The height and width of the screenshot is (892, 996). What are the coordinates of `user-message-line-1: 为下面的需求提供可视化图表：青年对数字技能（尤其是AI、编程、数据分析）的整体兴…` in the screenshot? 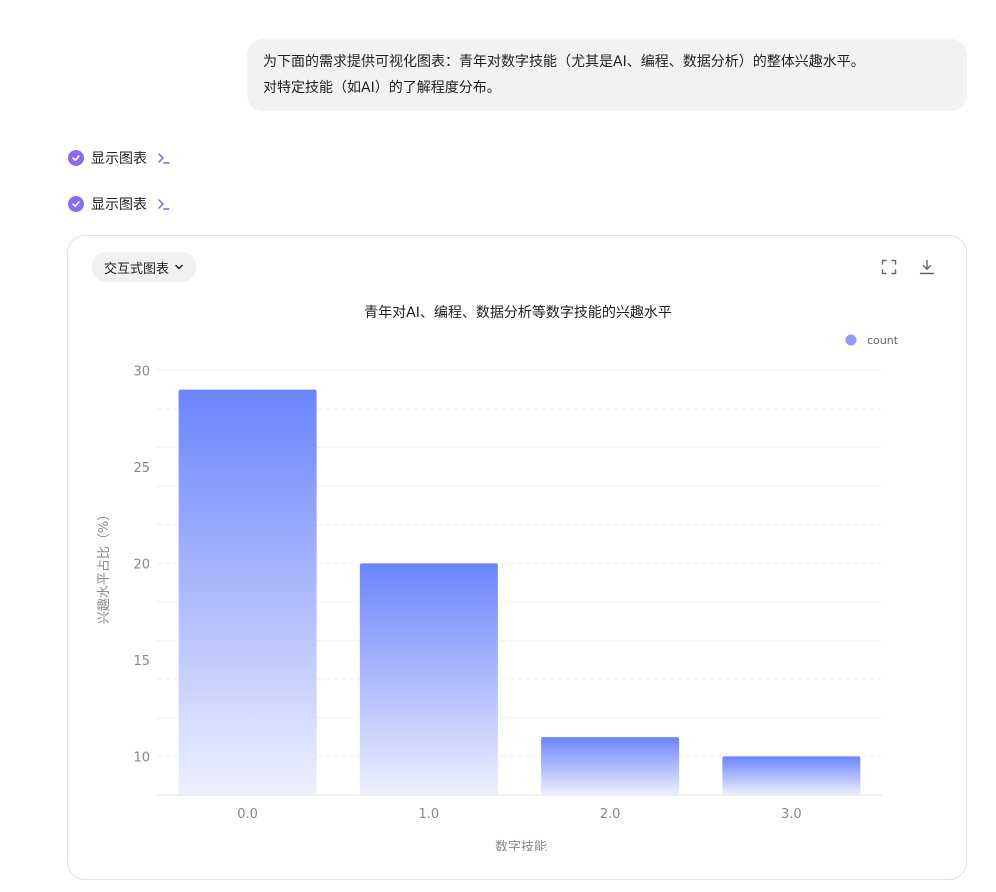 It's located at (564, 62).